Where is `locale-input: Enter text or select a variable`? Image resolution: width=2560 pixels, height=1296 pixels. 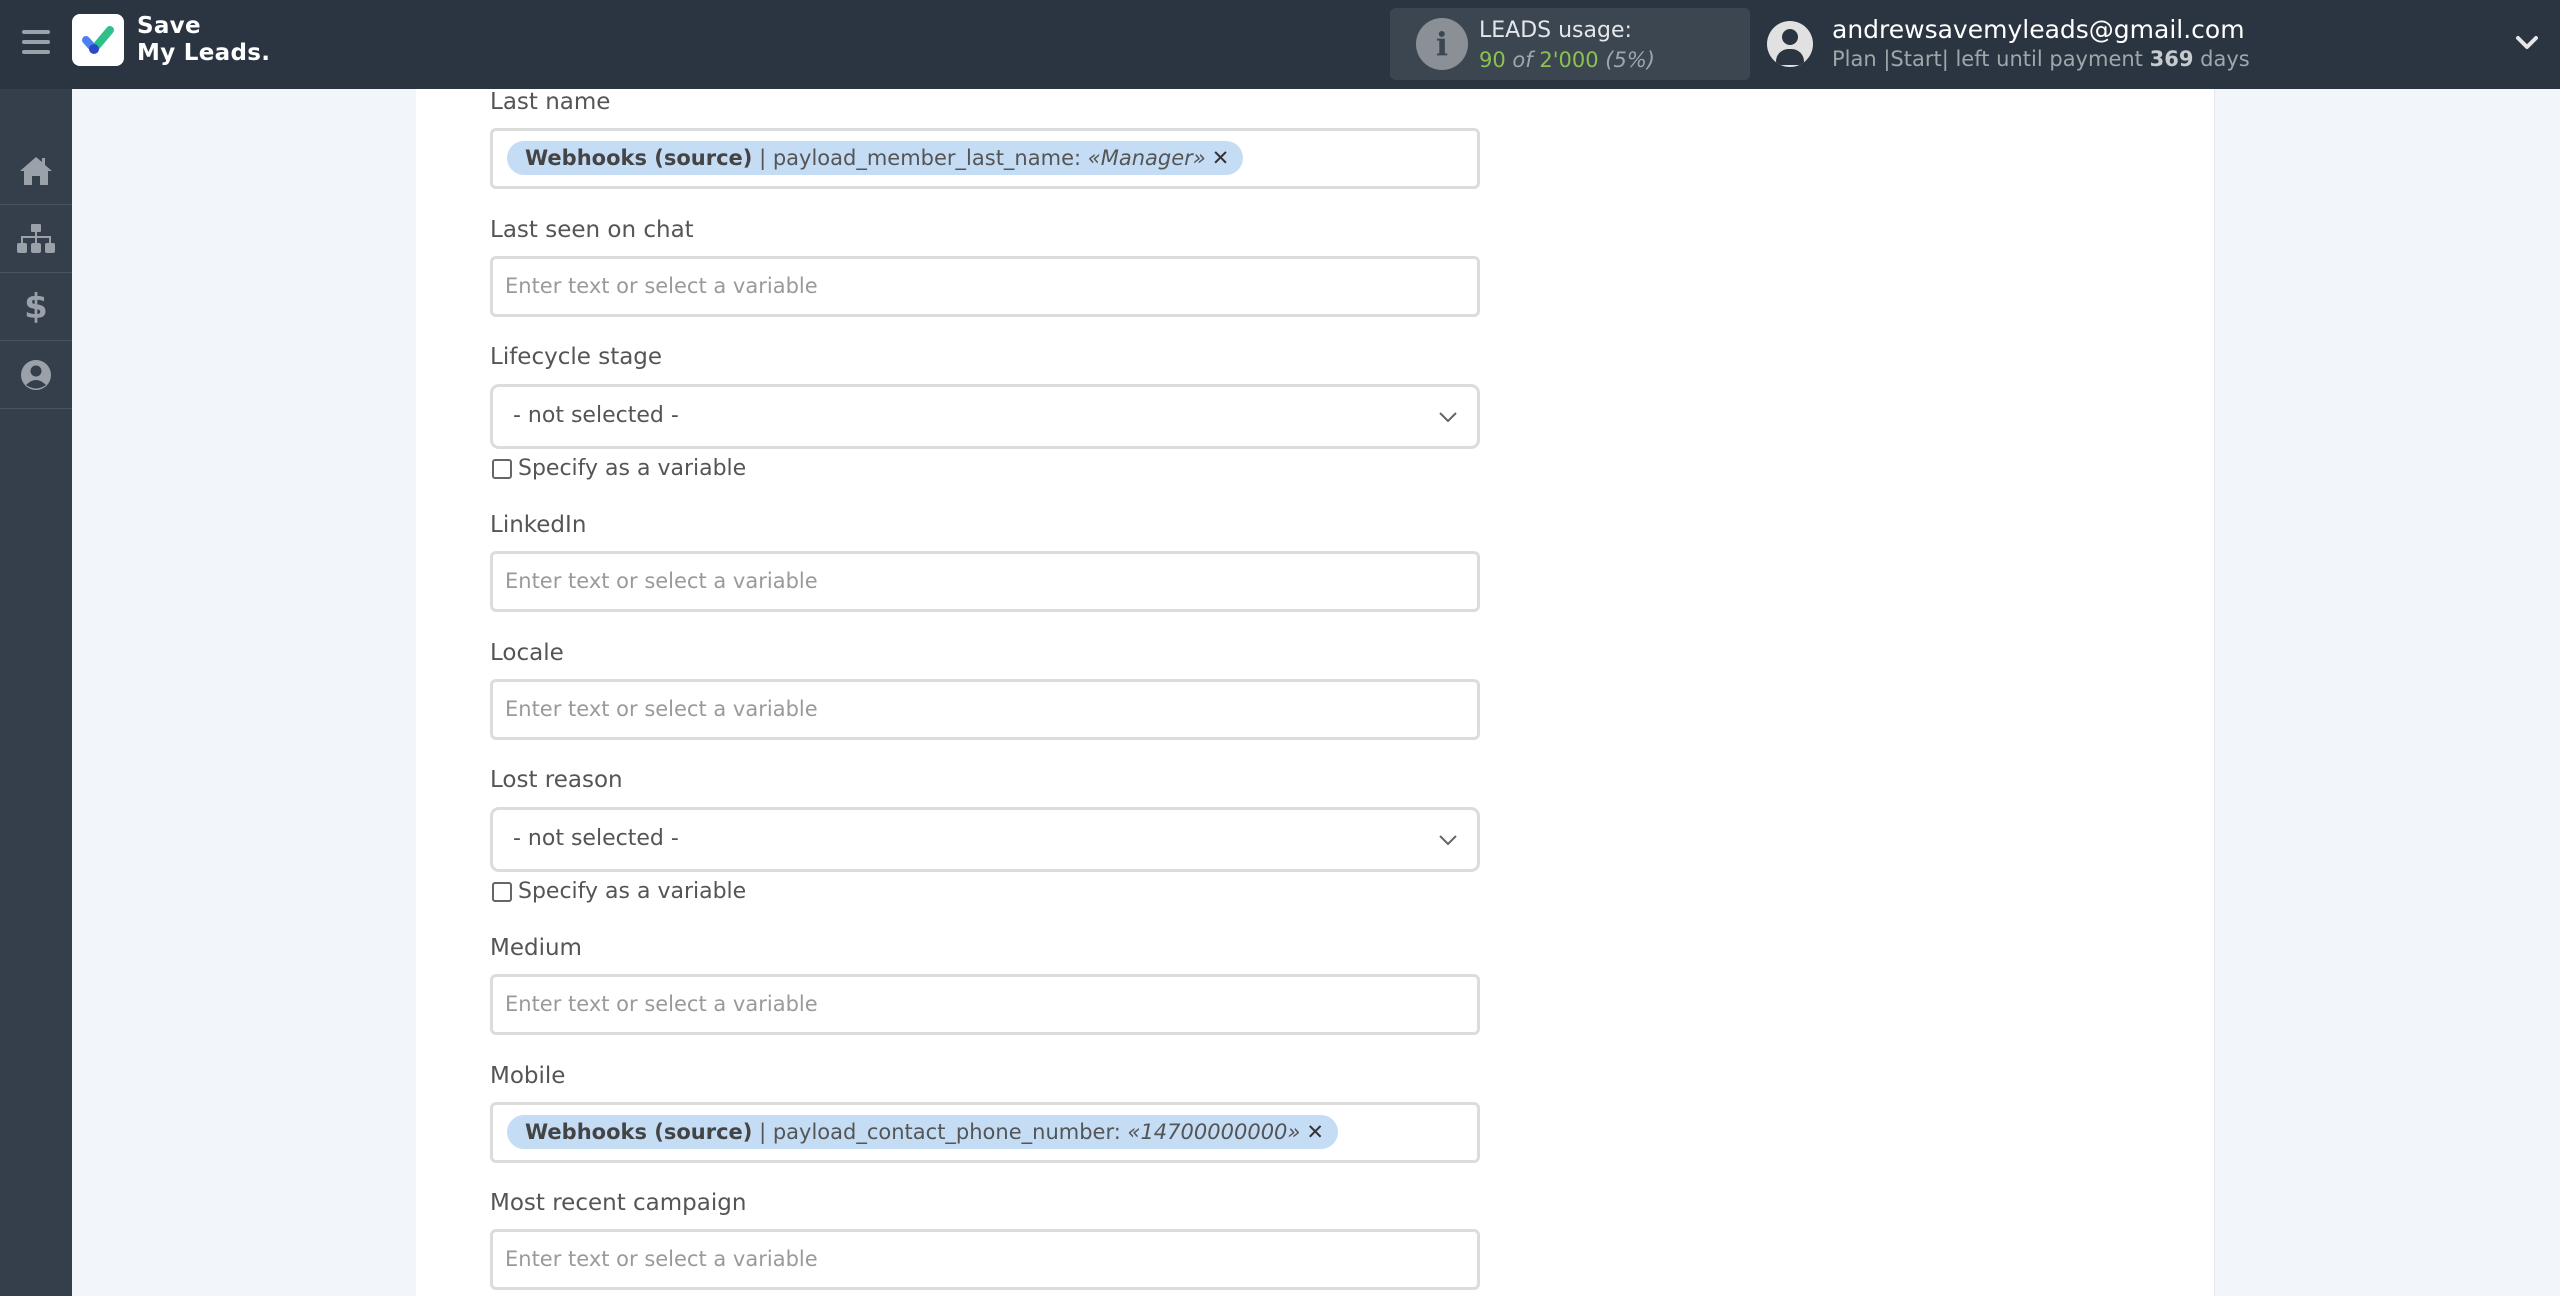 locale-input: Enter text or select a variable is located at coordinates (985, 709).